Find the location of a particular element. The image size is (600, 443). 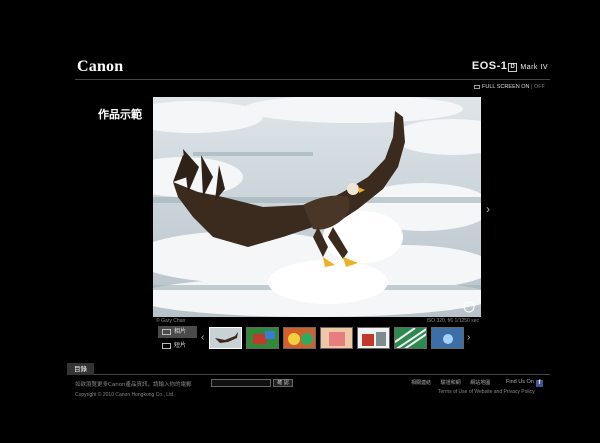

site-header: Canon EOS-1 D Mark IV is located at coordinates (312, 68).